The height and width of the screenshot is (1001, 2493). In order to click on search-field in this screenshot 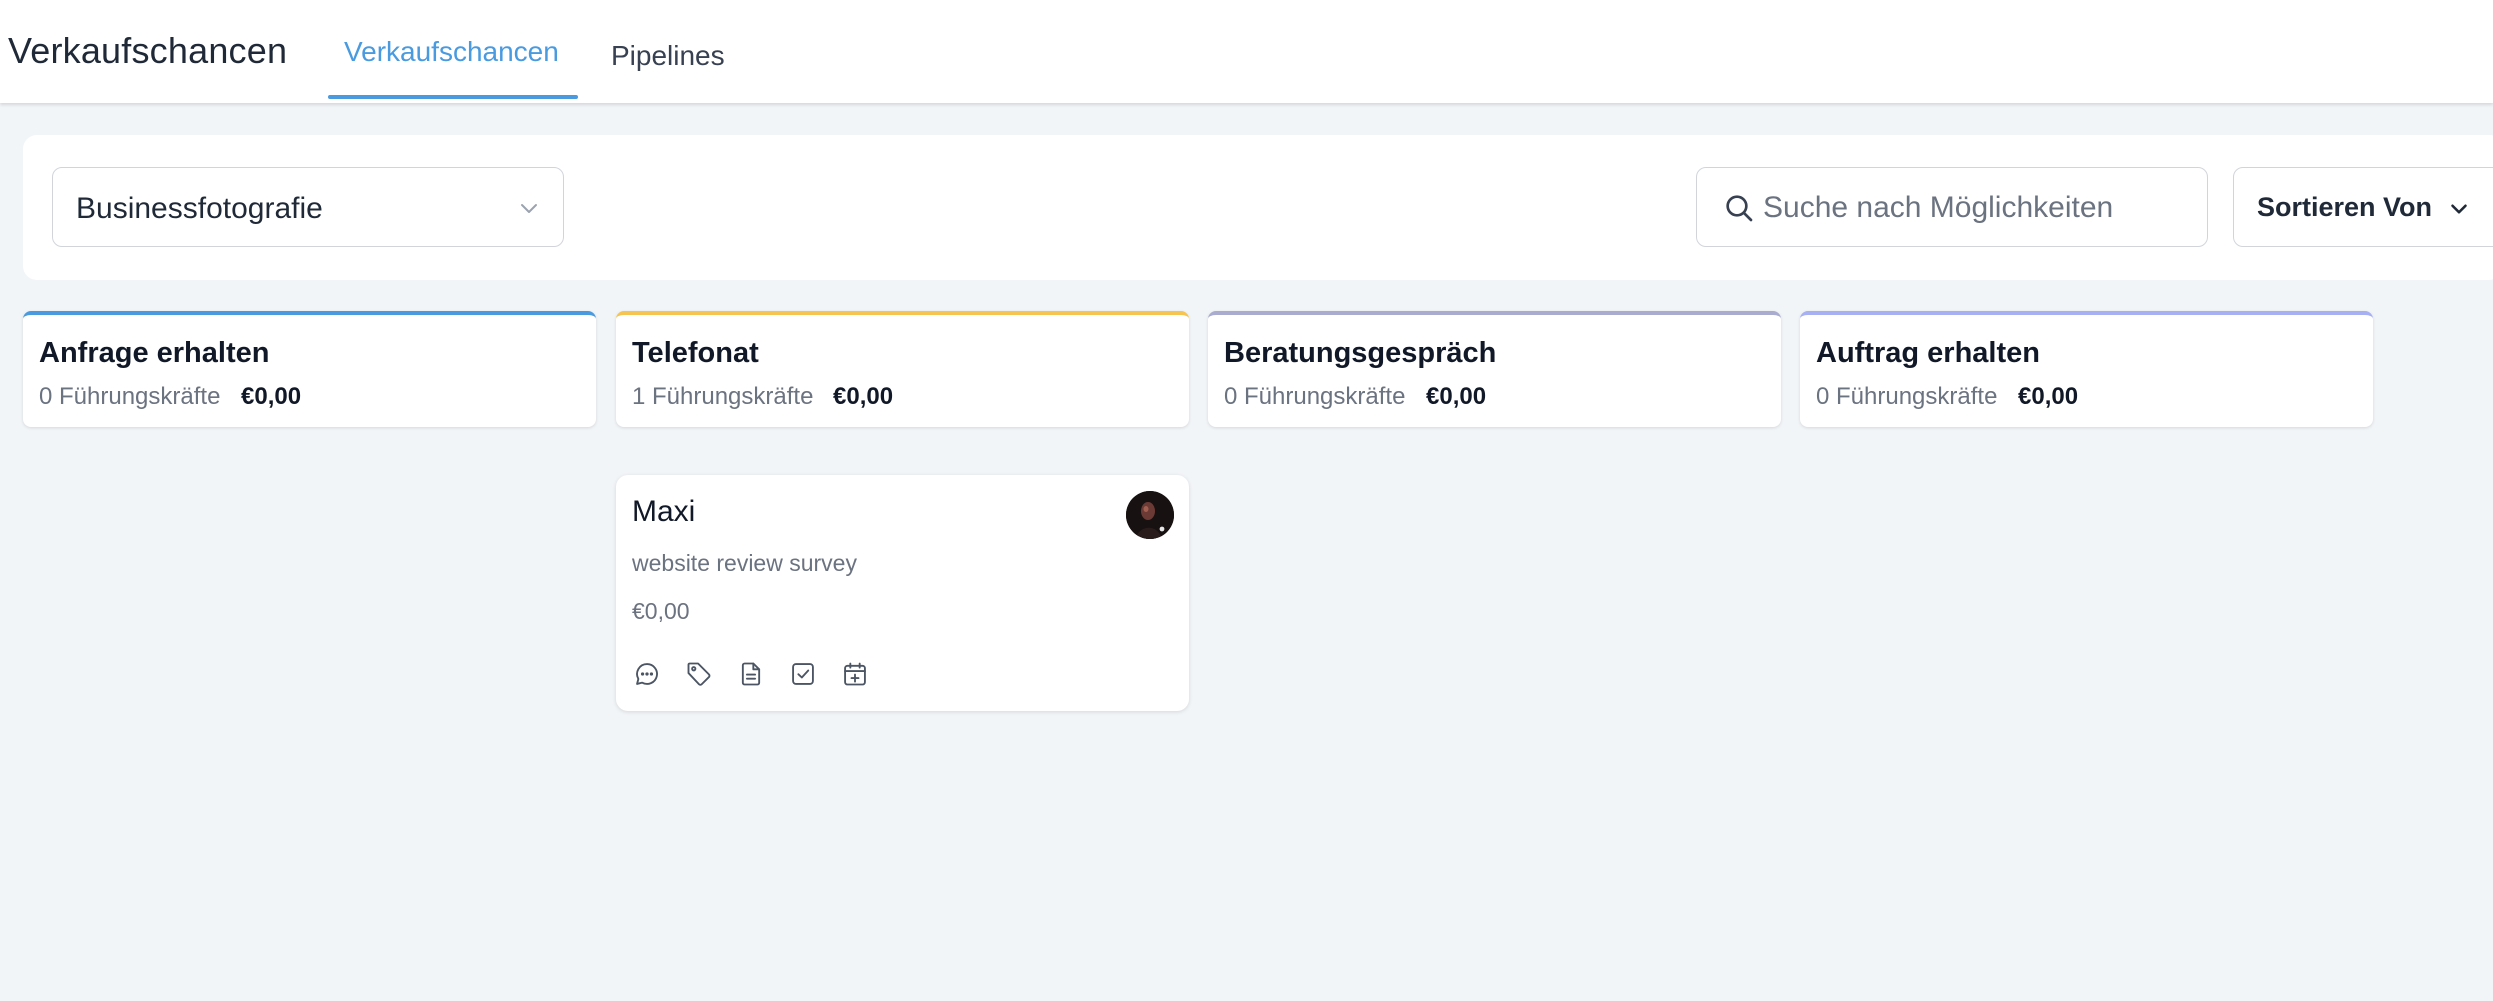, I will do `click(1952, 207)`.